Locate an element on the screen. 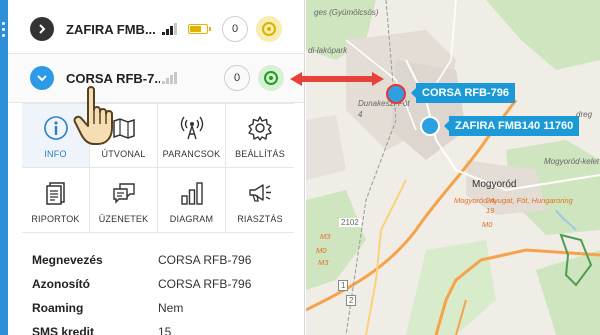 Image resolution: width=600 pixels, height=335 pixels. vehicle-callout: CORSA RFB-796 is located at coordinates (463, 93).